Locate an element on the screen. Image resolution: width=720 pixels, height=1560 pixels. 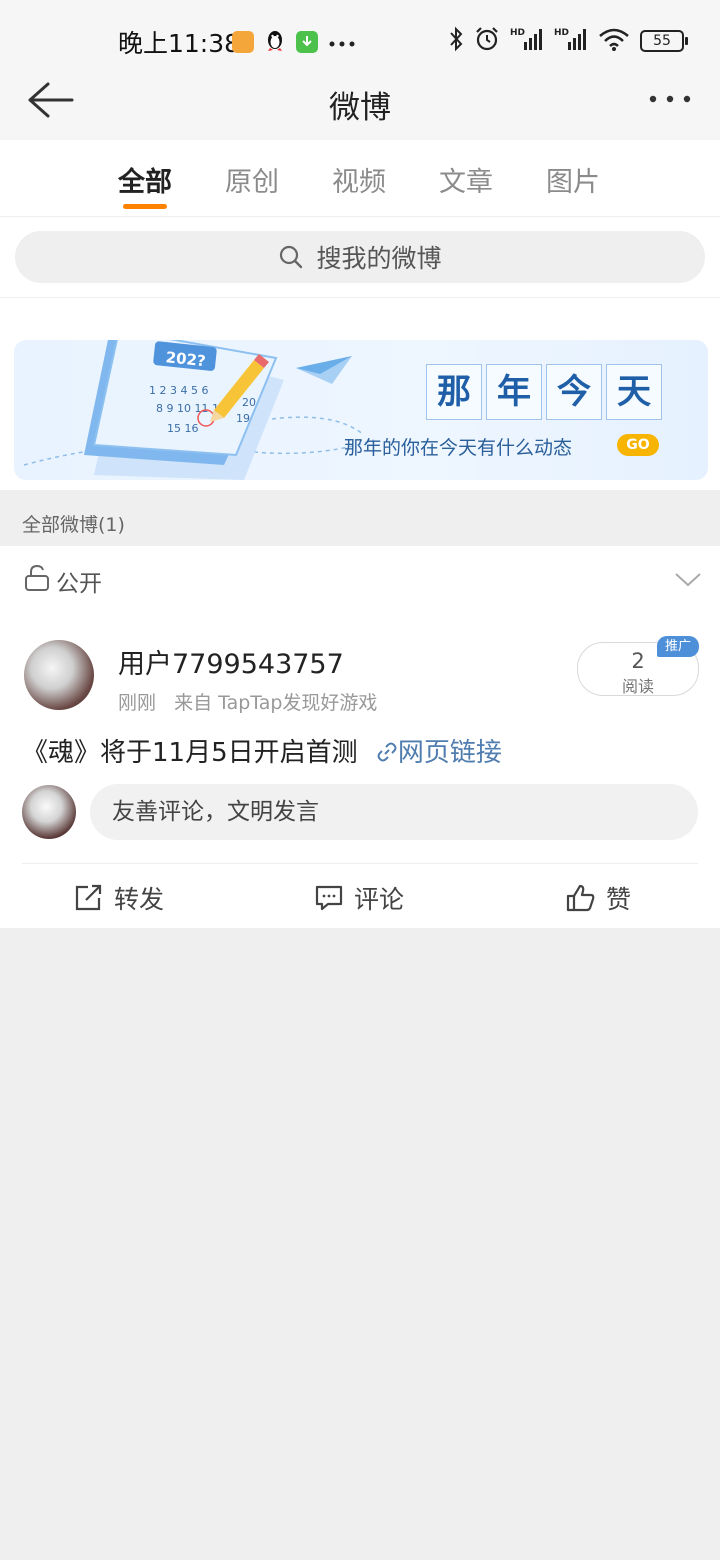
gallery-notification-icon is located at coordinates (243, 42).